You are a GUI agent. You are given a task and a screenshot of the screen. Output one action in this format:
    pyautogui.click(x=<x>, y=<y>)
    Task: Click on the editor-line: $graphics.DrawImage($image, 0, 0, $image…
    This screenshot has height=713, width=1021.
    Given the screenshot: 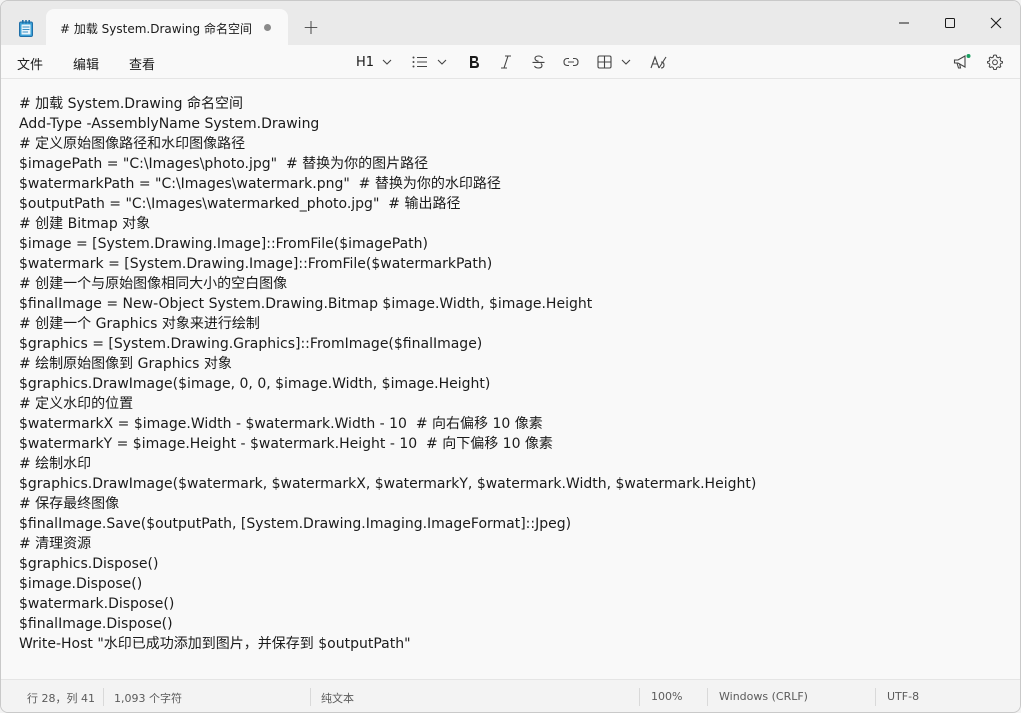 What is the action you would take?
    pyautogui.click(x=255, y=384)
    